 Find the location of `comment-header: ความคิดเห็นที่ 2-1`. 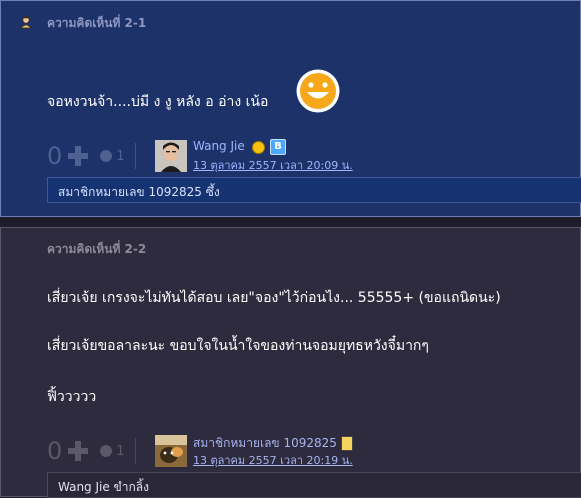

comment-header: ความคิดเห็นที่ 2-1 is located at coordinates (97, 23).